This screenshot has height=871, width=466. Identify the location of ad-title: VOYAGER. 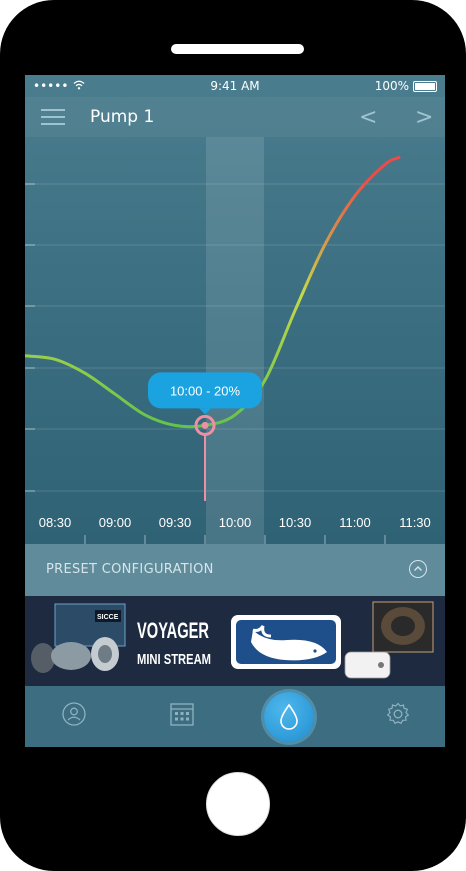
(173, 630).